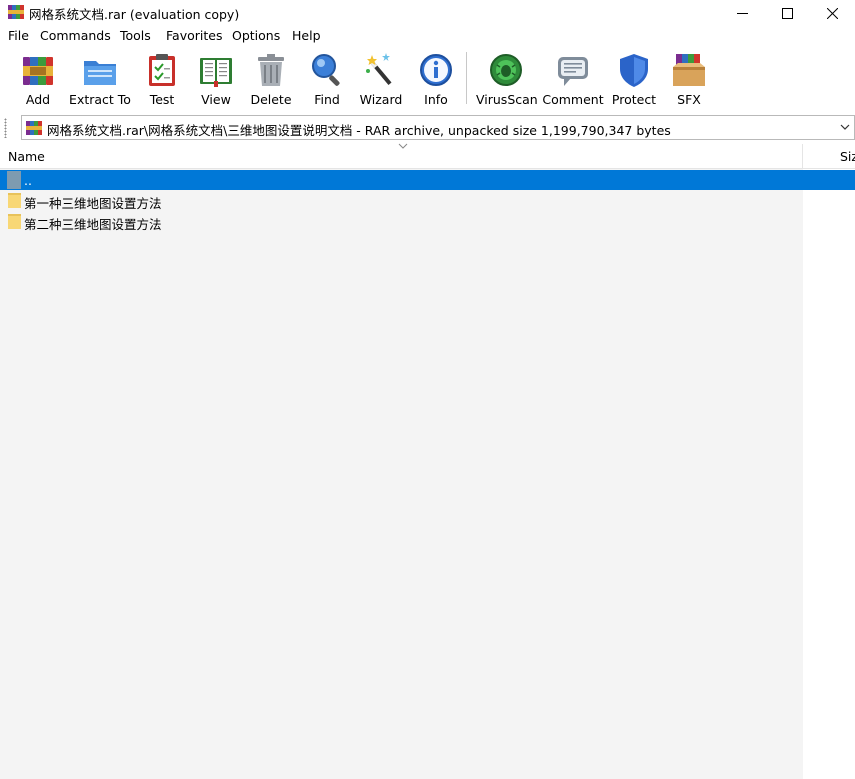  I want to click on winrar-app-icon, so click(16, 12).